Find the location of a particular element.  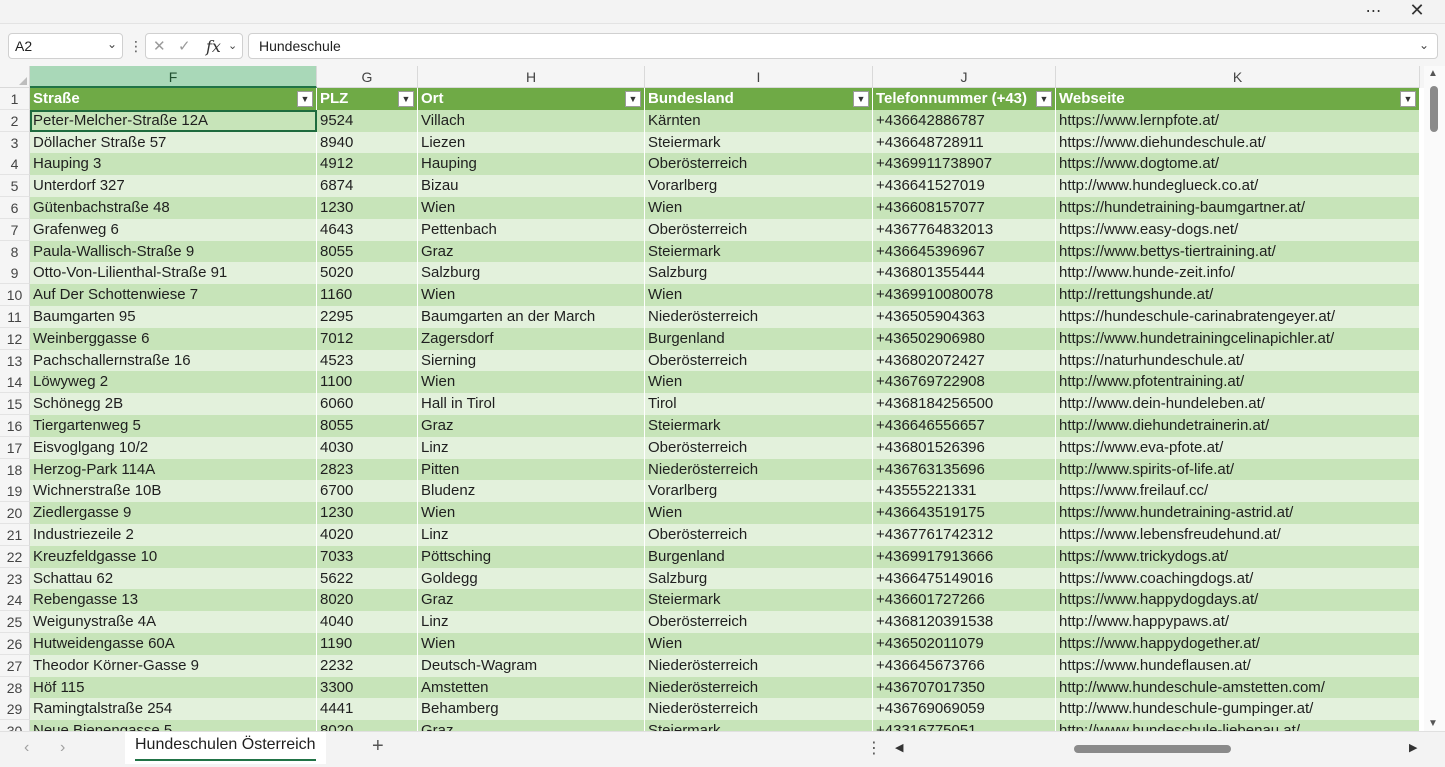

row-number: 1 is located at coordinates (15, 99).